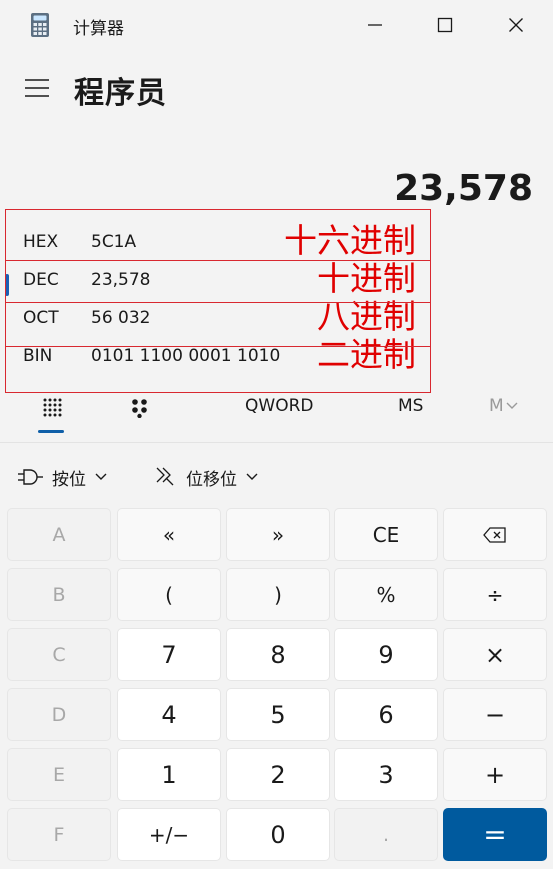  I want to click on keypad-grid-icon, so click(52, 407).